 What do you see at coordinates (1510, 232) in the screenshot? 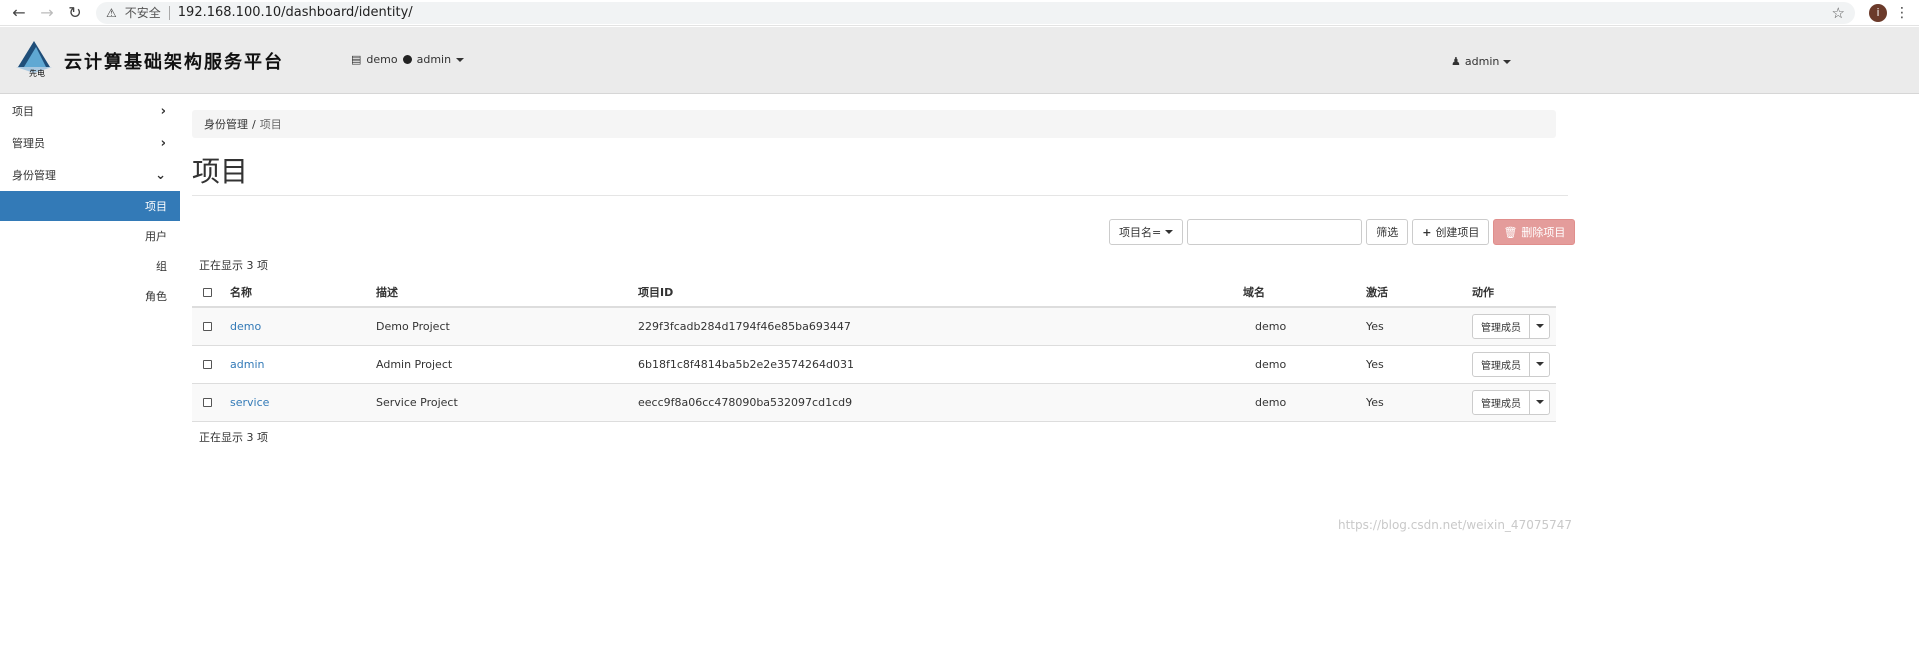
I see `trash-icon: 🗑` at bounding box center [1510, 232].